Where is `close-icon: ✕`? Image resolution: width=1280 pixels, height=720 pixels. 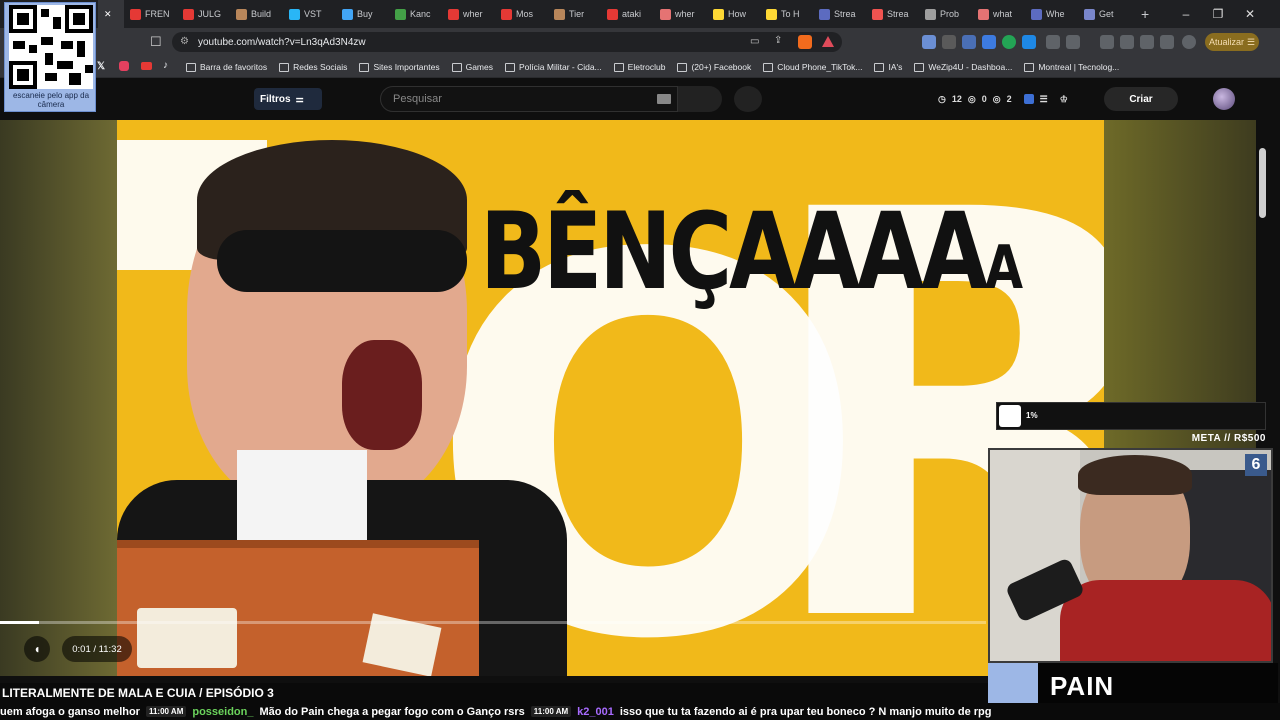 close-icon: ✕ is located at coordinates (108, 14).